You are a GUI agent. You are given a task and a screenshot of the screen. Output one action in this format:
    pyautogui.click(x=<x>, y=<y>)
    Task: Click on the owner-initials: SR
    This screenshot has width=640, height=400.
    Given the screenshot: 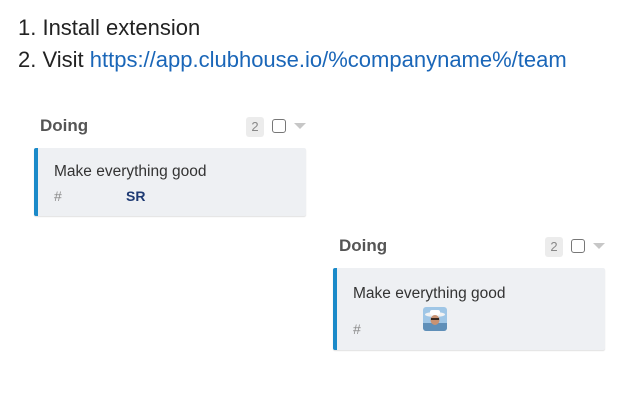 What is the action you would take?
    pyautogui.click(x=136, y=196)
    